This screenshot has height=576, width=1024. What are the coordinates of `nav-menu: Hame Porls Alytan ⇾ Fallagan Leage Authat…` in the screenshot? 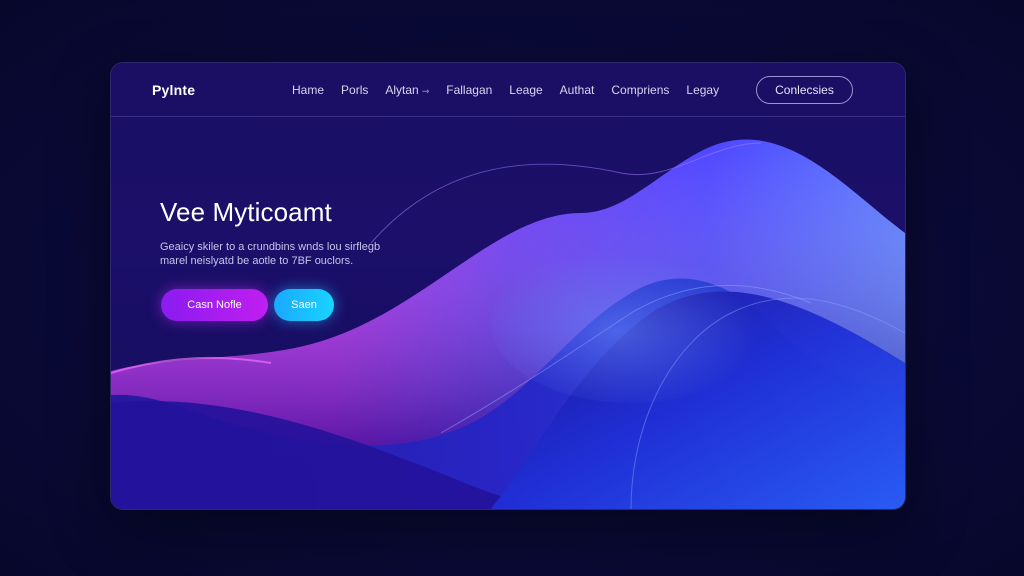 It's located at (514, 90).